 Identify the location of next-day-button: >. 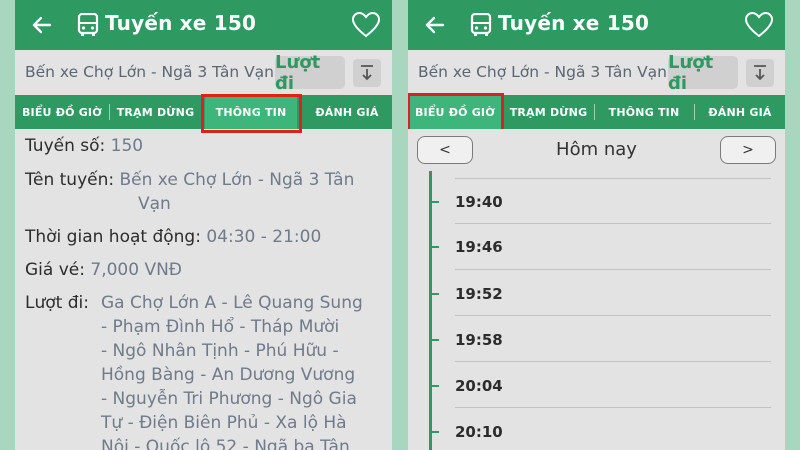
(748, 150).